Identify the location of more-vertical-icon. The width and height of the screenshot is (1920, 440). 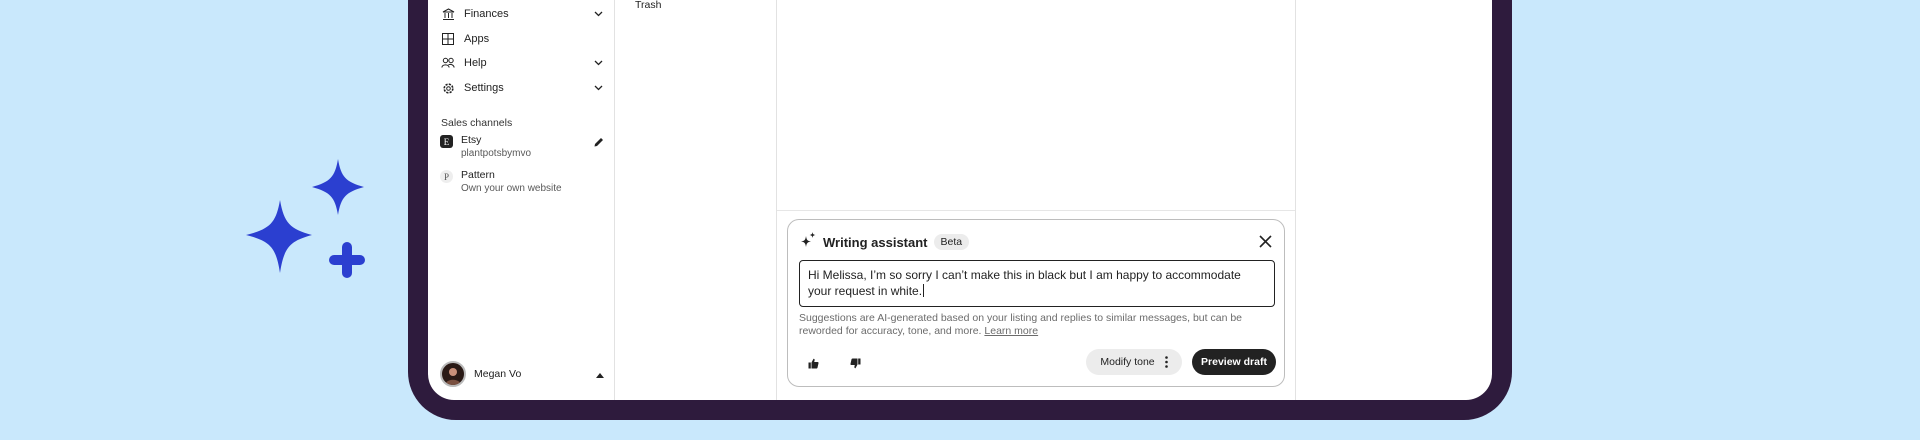
(1166, 362).